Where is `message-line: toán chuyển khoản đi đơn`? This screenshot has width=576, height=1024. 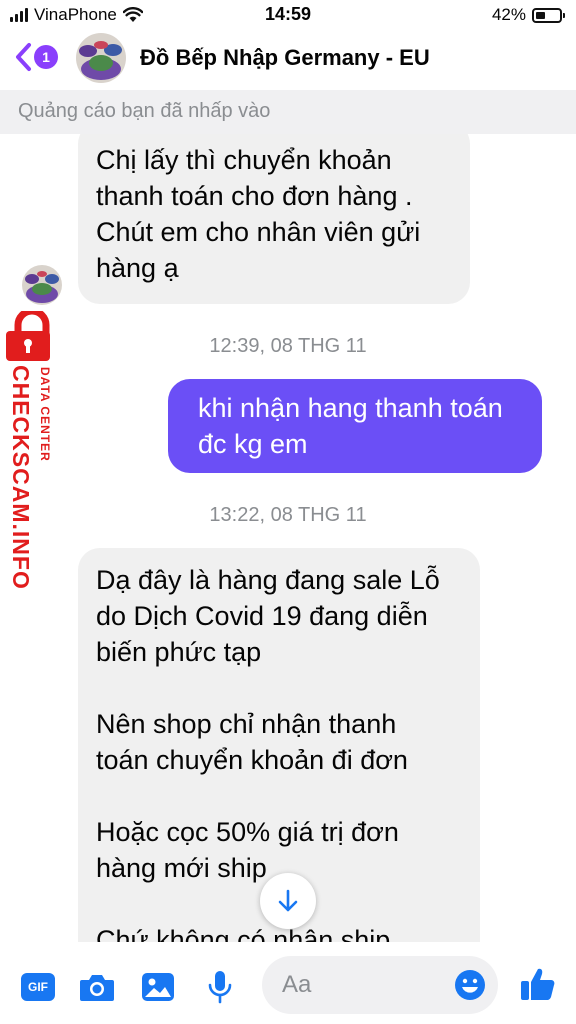
message-line: toán chuyển khoản đi đơn is located at coordinates (252, 760).